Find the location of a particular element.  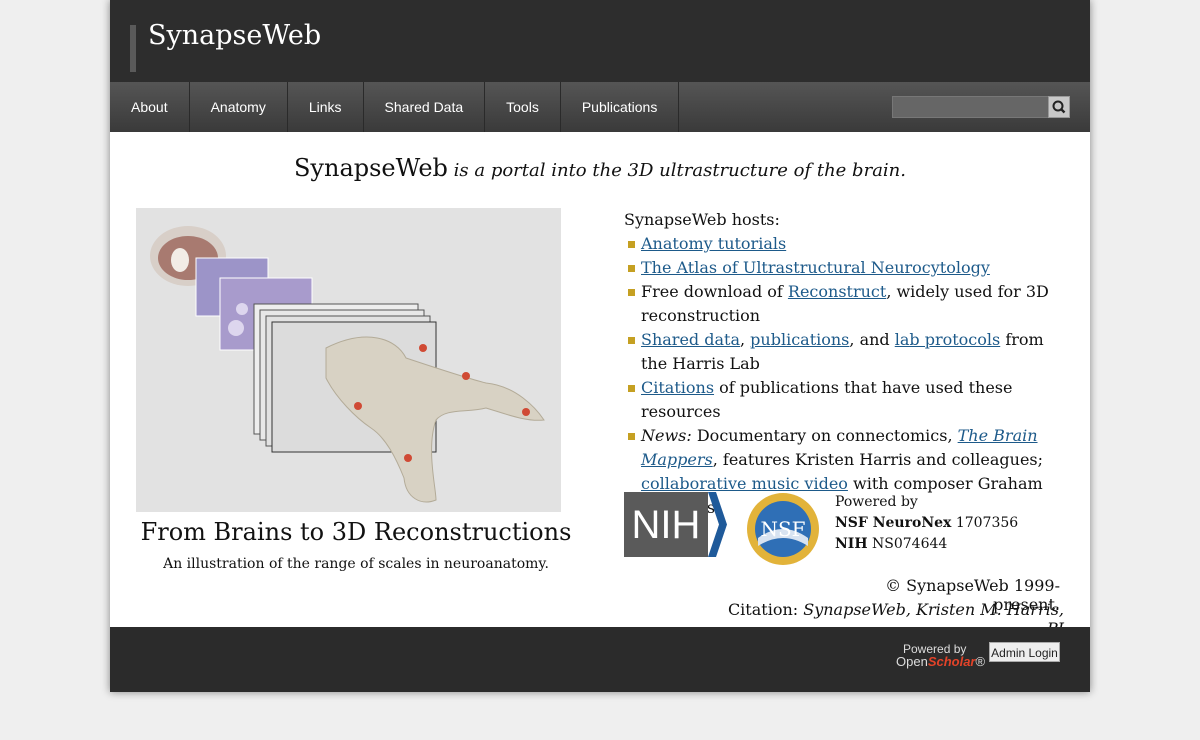

search-icon is located at coordinates (1059, 107).